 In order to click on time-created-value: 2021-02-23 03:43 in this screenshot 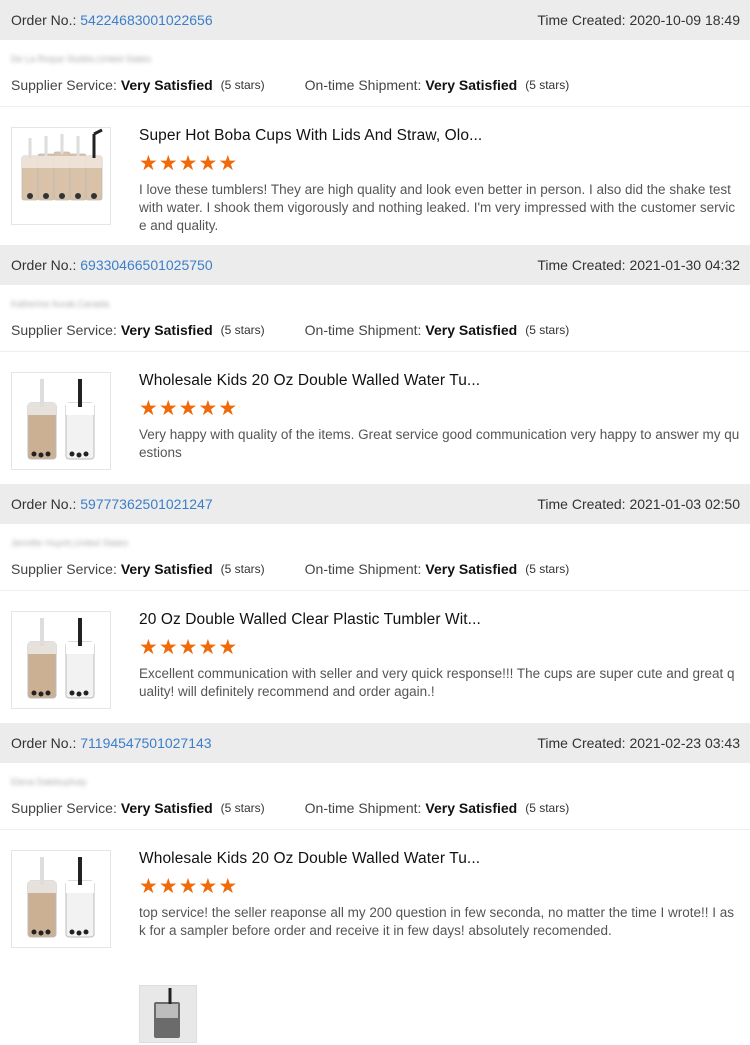, I will do `click(684, 743)`.